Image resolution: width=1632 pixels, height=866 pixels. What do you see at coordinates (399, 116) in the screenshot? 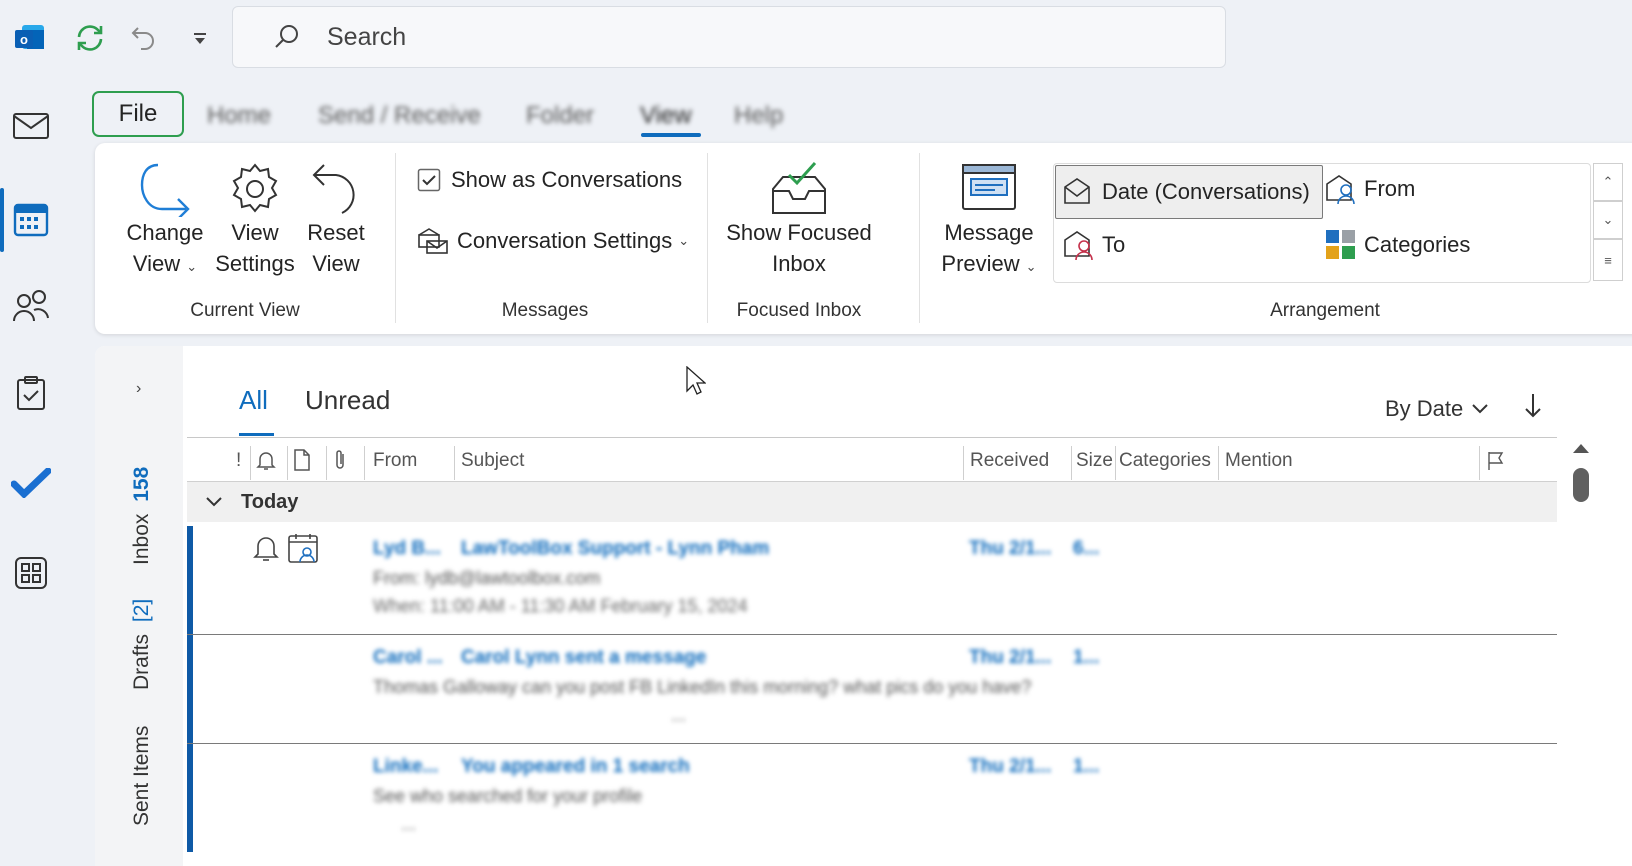
I see `tab-send-receive: Send / Receive` at bounding box center [399, 116].